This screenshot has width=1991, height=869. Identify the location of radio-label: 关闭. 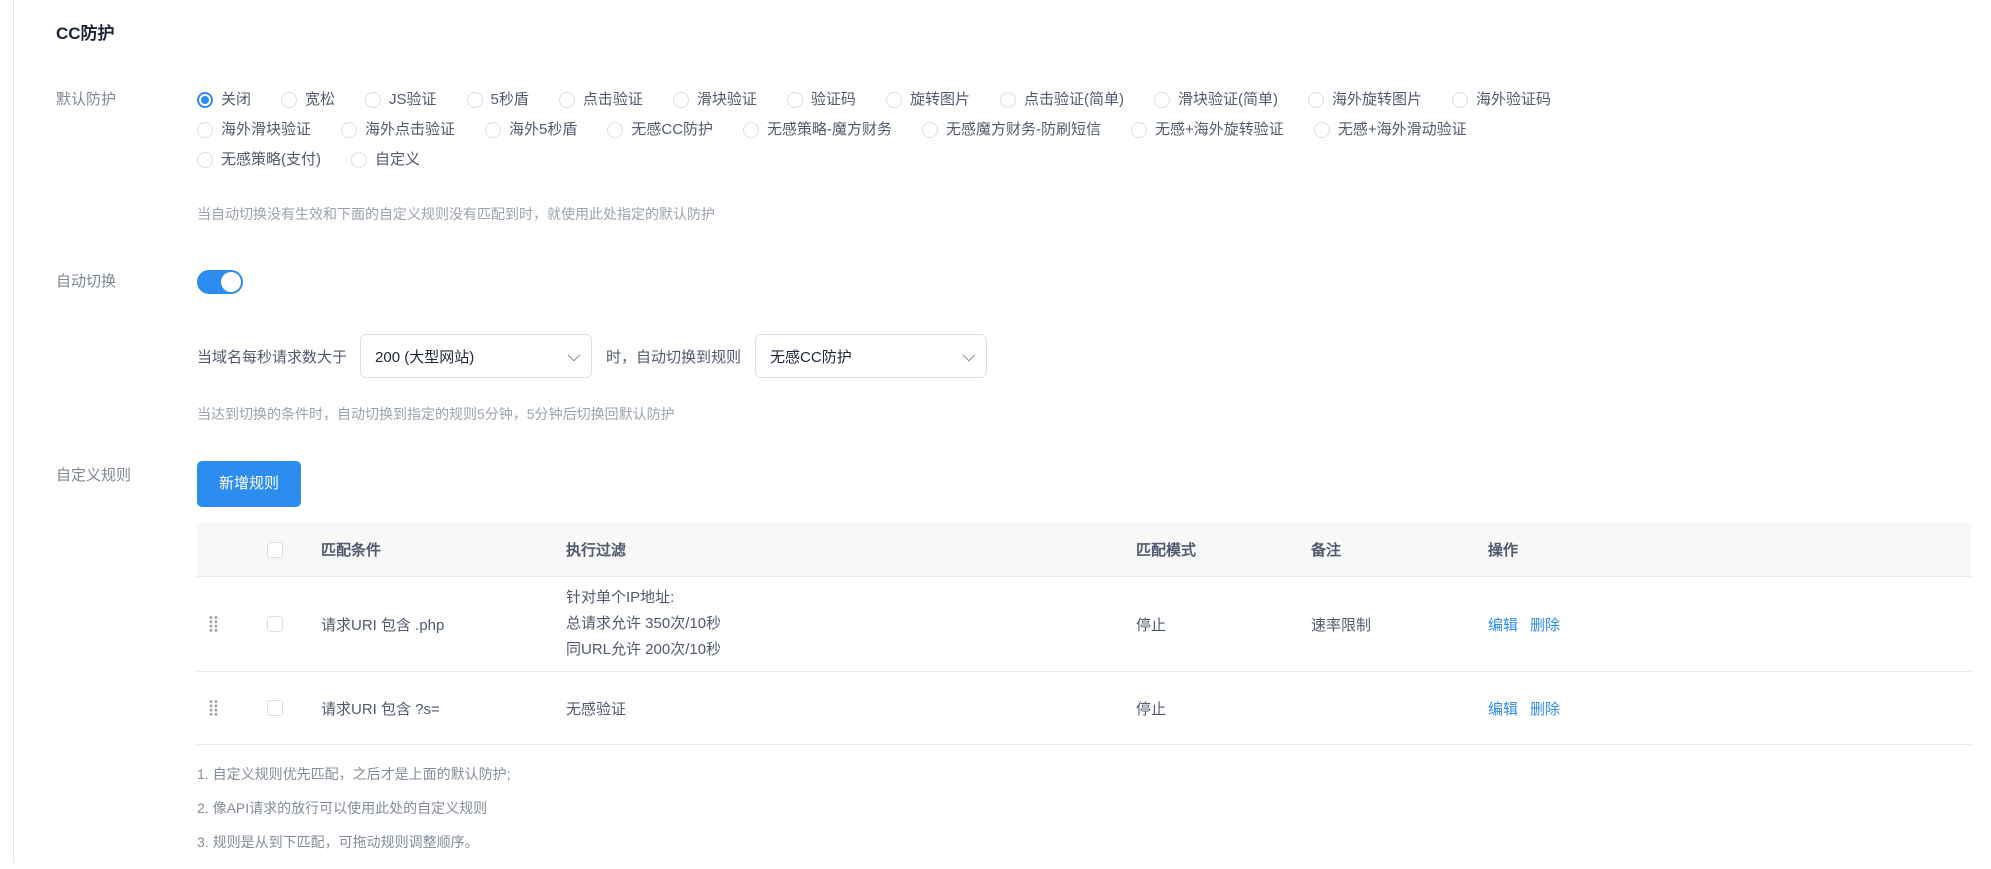
(236, 99).